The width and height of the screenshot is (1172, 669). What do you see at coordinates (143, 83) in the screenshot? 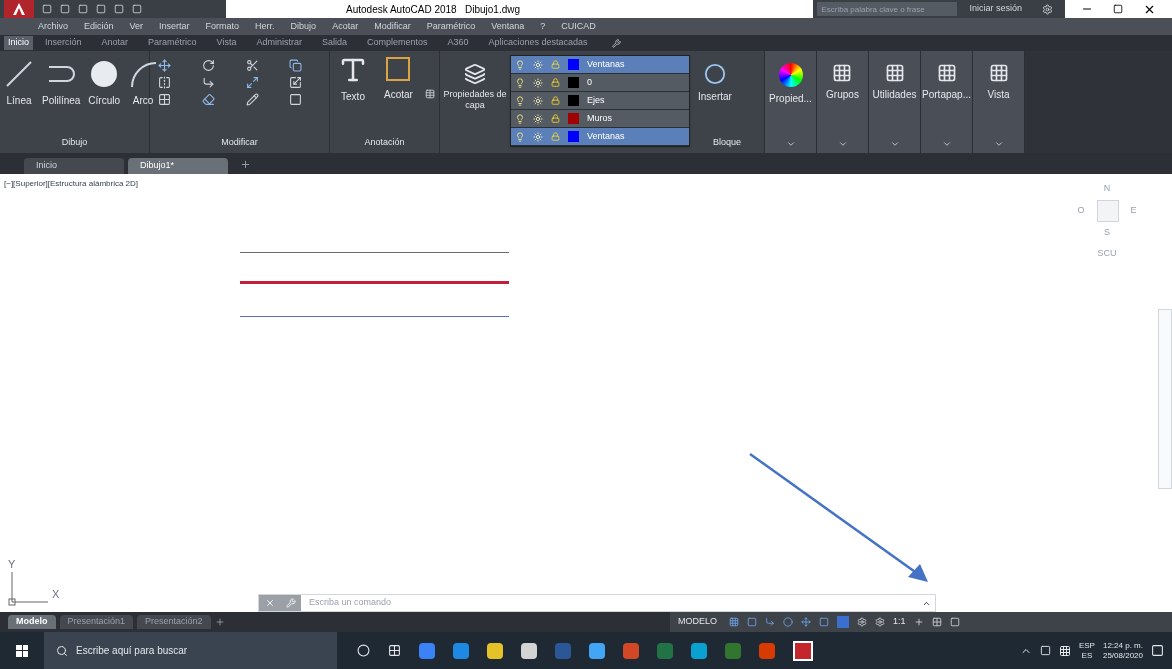
I see `ribbon-tool: Arco` at bounding box center [143, 83].